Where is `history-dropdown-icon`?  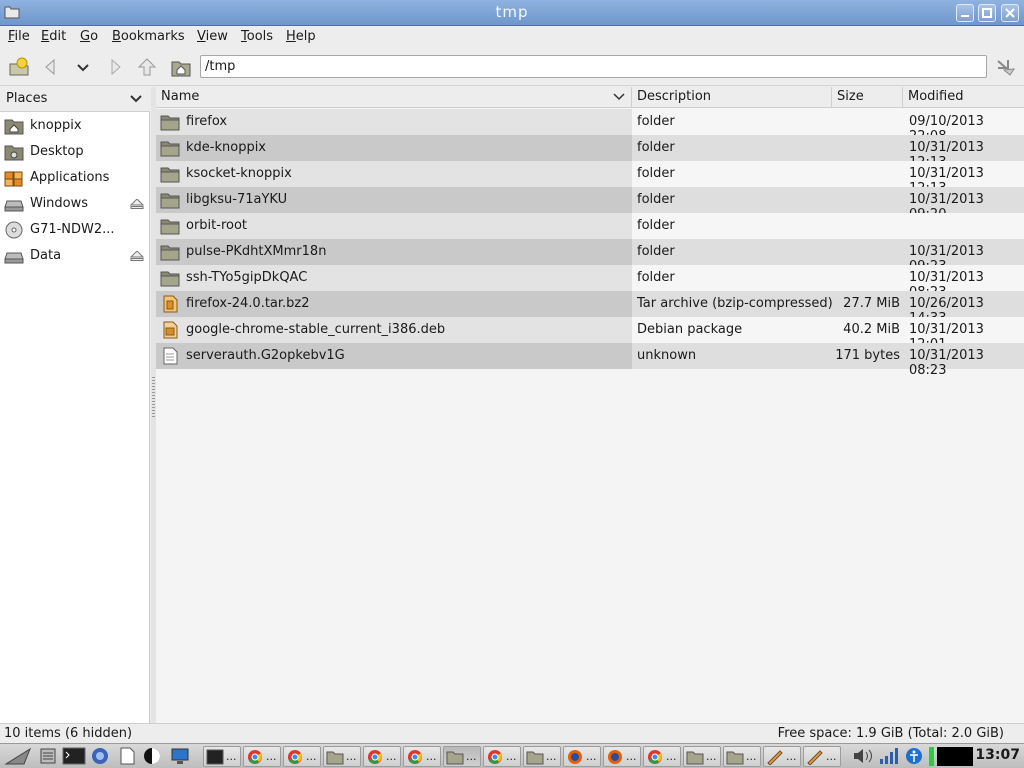
history-dropdown-icon is located at coordinates (83, 67).